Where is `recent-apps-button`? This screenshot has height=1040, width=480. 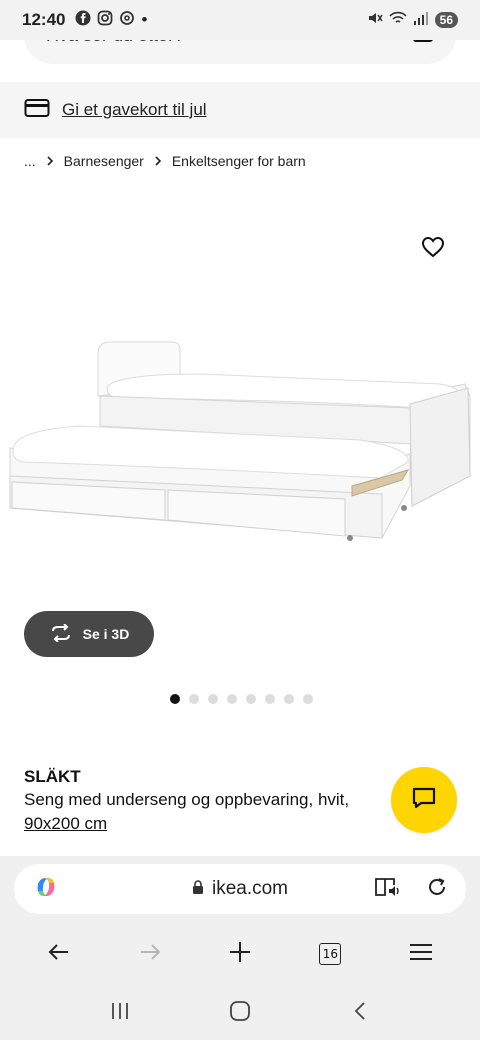
recent-apps-button is located at coordinates (120, 1013).